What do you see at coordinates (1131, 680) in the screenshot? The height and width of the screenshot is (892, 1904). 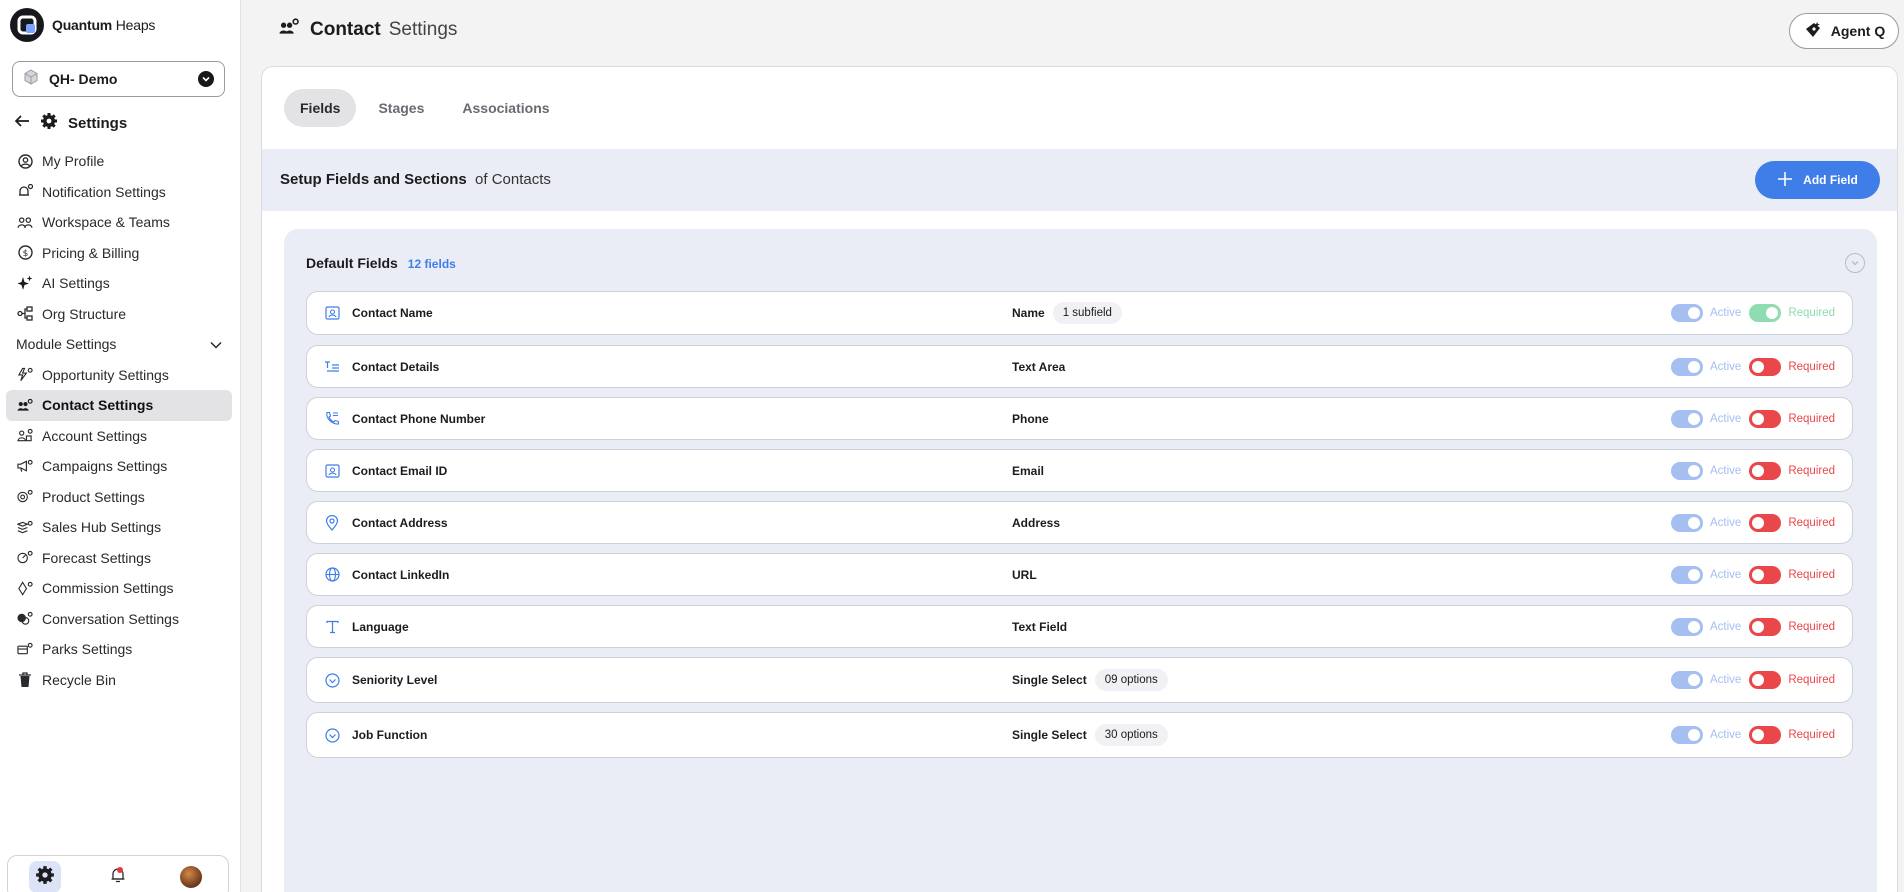 I see `field-option-chip: 09 options` at bounding box center [1131, 680].